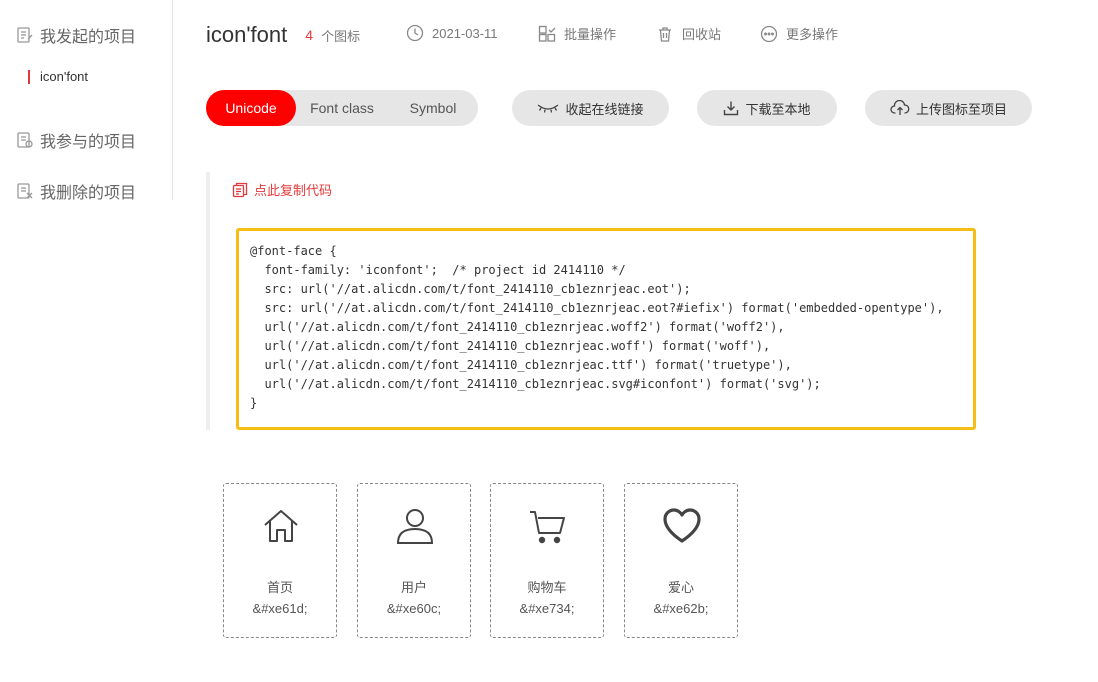 The image size is (1098, 682). What do you see at coordinates (86, 101) in the screenshot?
I see `sidebar: 我发起的项目 icon'font 我参与的项目 我删除的项目` at bounding box center [86, 101].